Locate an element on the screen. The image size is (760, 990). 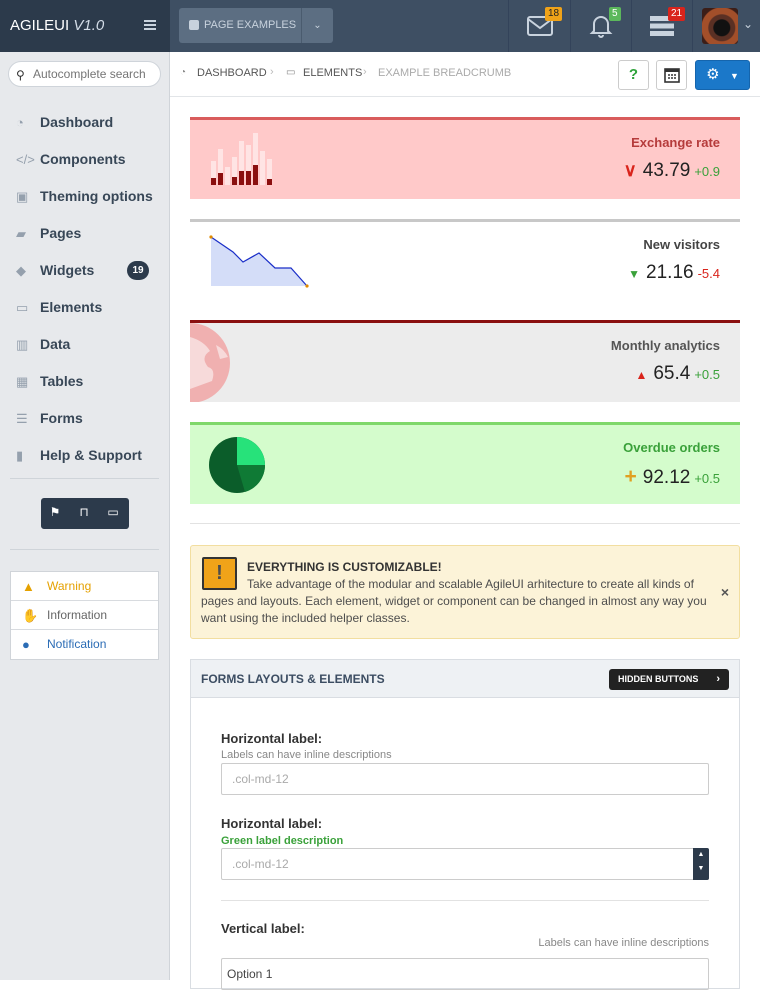
sidebar-item-pages: ▰ Pages is located at coordinates (85, 233).